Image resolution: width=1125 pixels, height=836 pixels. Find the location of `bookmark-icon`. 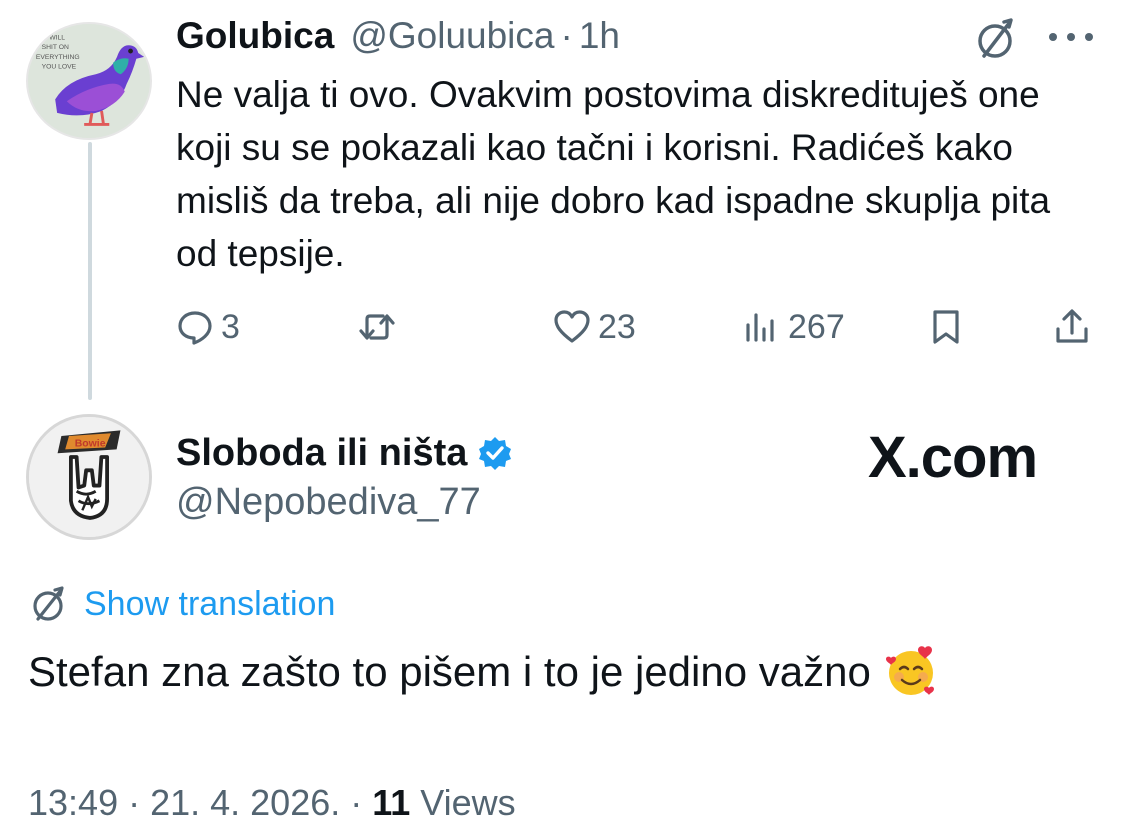

bookmark-icon is located at coordinates (946, 327).